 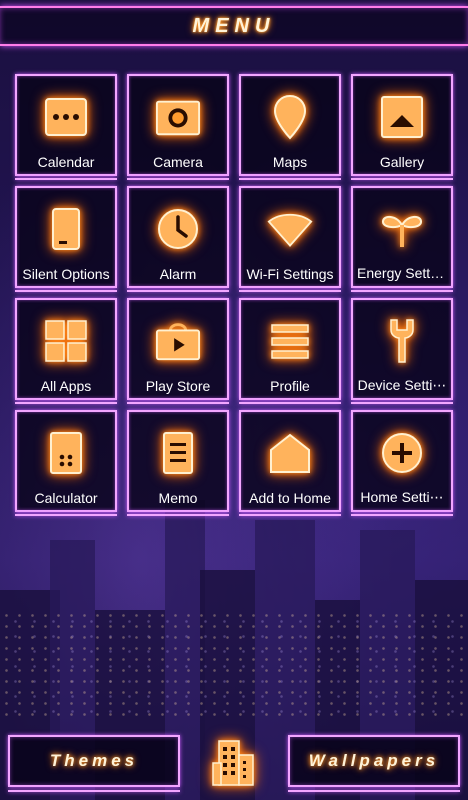 I want to click on tile-profile: Profile, so click(x=290, y=351).